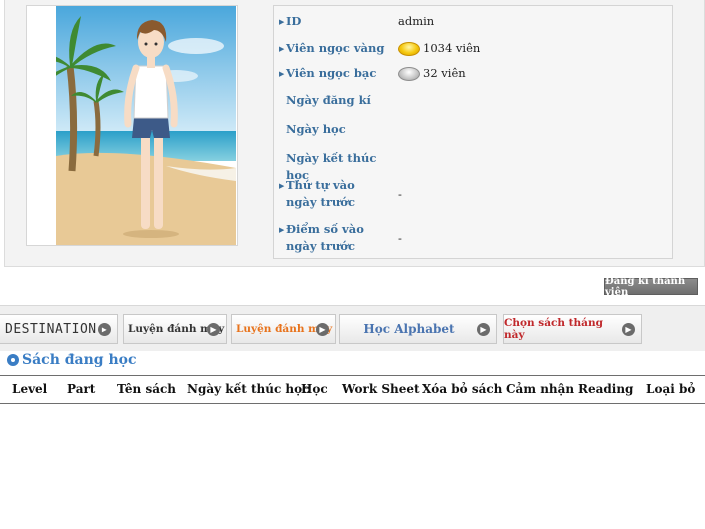 Image resolution: width=705 pixels, height=529 pixels. Describe the element at coordinates (416, 21) in the screenshot. I see `profile-value: admin` at that location.